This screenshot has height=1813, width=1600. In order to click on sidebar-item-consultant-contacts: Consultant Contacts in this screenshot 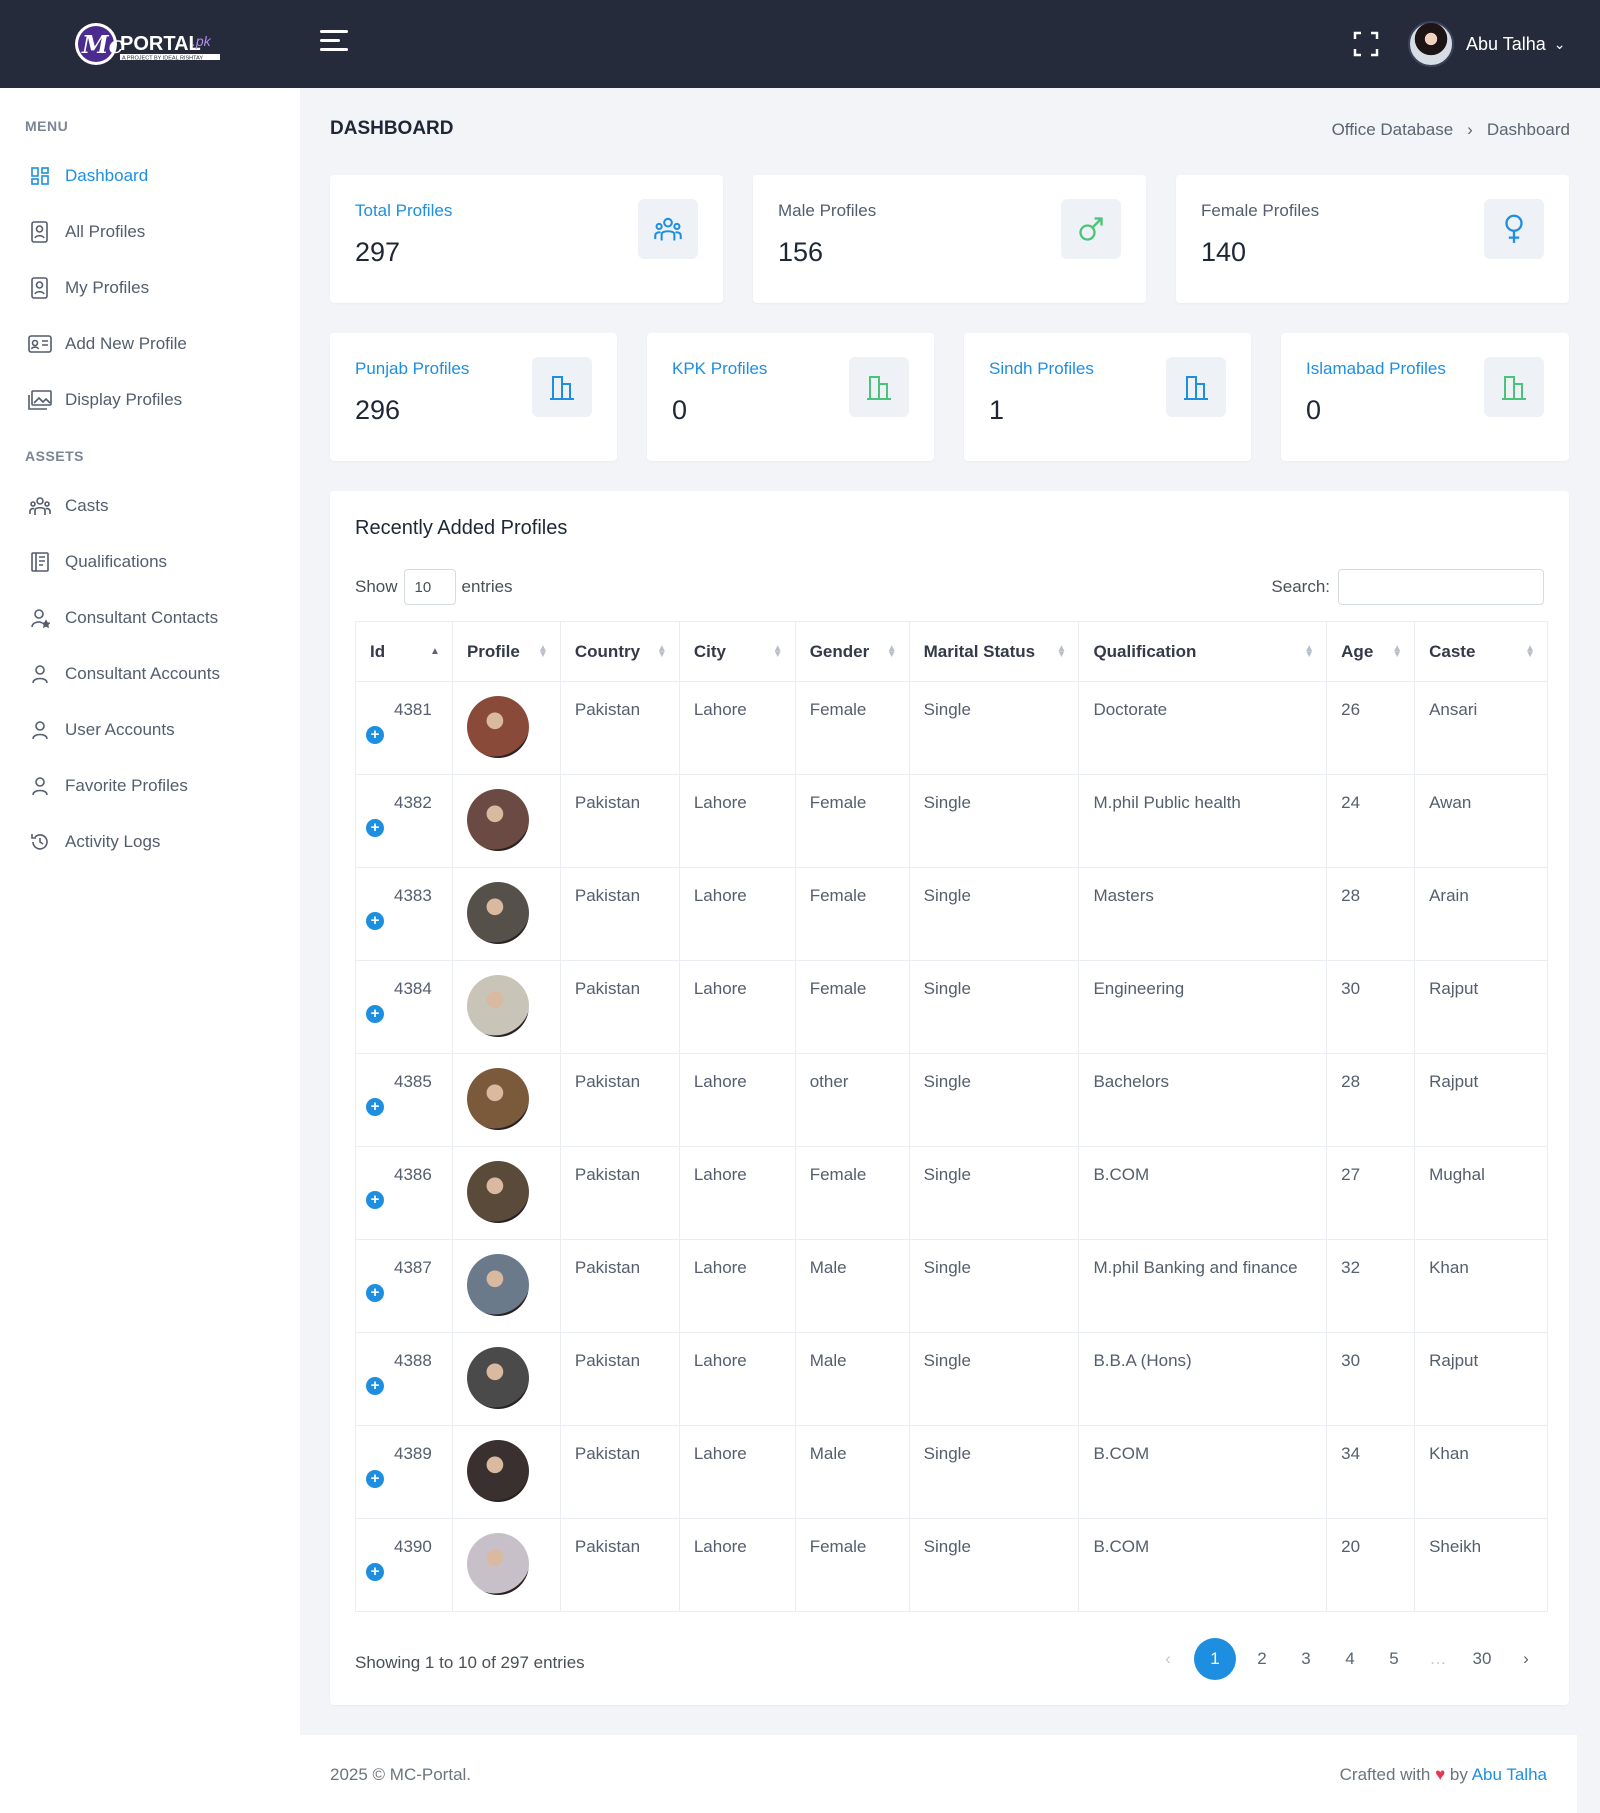, I will do `click(155, 618)`.